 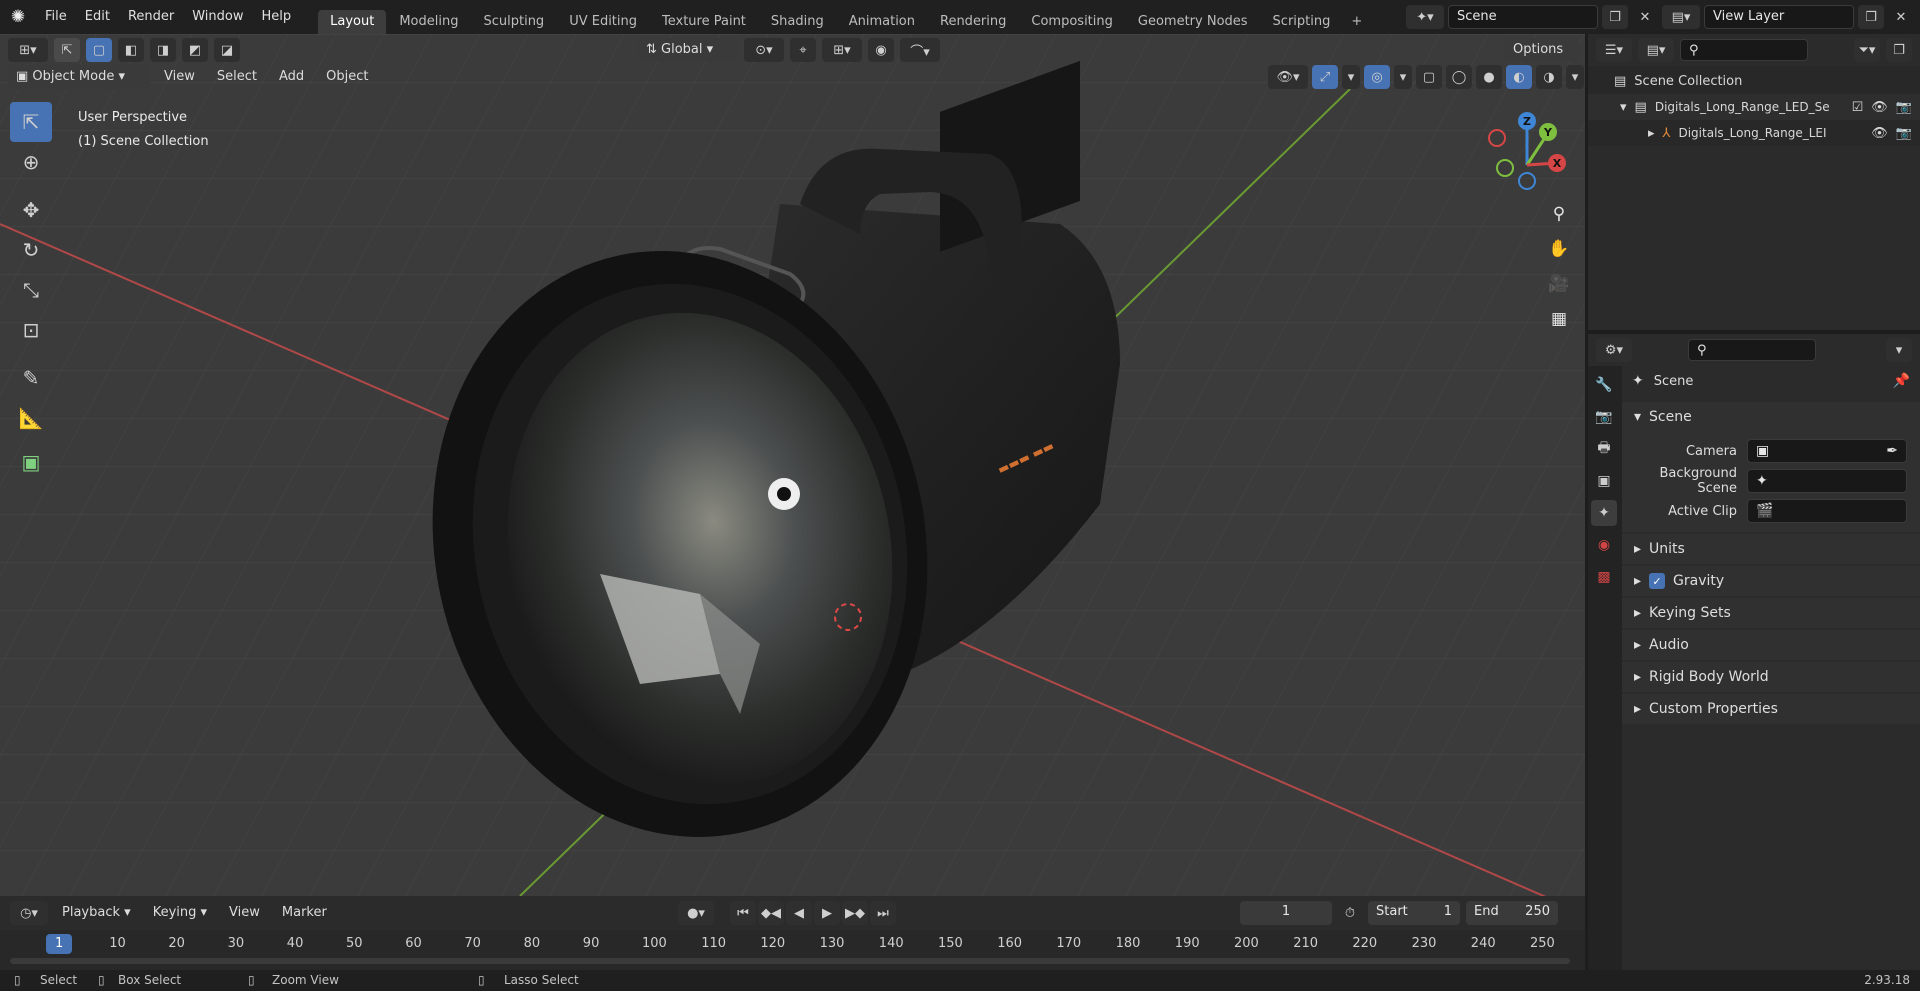 What do you see at coordinates (920, 50) in the screenshot?
I see `proportional-falloff-icon: ⌒▾` at bounding box center [920, 50].